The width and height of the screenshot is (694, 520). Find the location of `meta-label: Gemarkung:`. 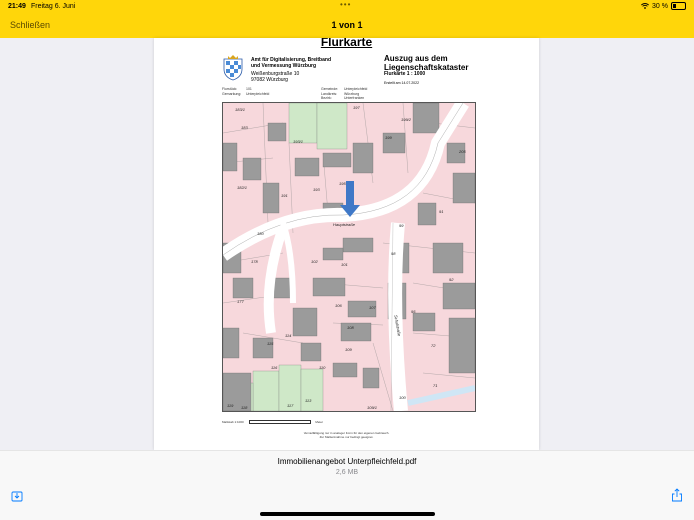

meta-label: Gemarkung: is located at coordinates (232, 93).